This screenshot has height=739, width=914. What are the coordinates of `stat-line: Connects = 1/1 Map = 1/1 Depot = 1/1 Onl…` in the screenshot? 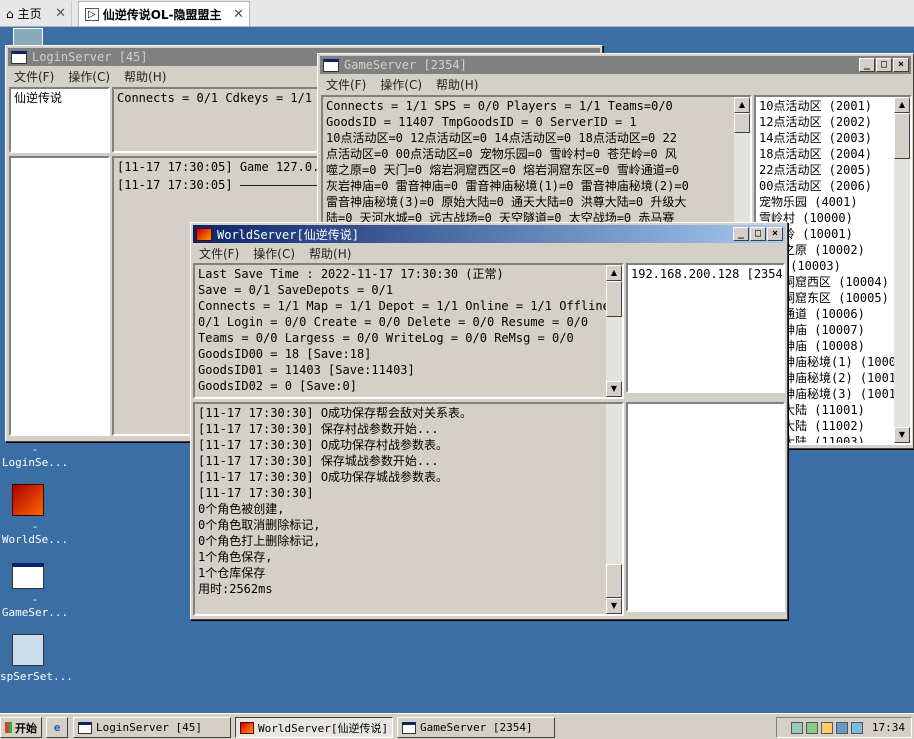 It's located at (411, 306).